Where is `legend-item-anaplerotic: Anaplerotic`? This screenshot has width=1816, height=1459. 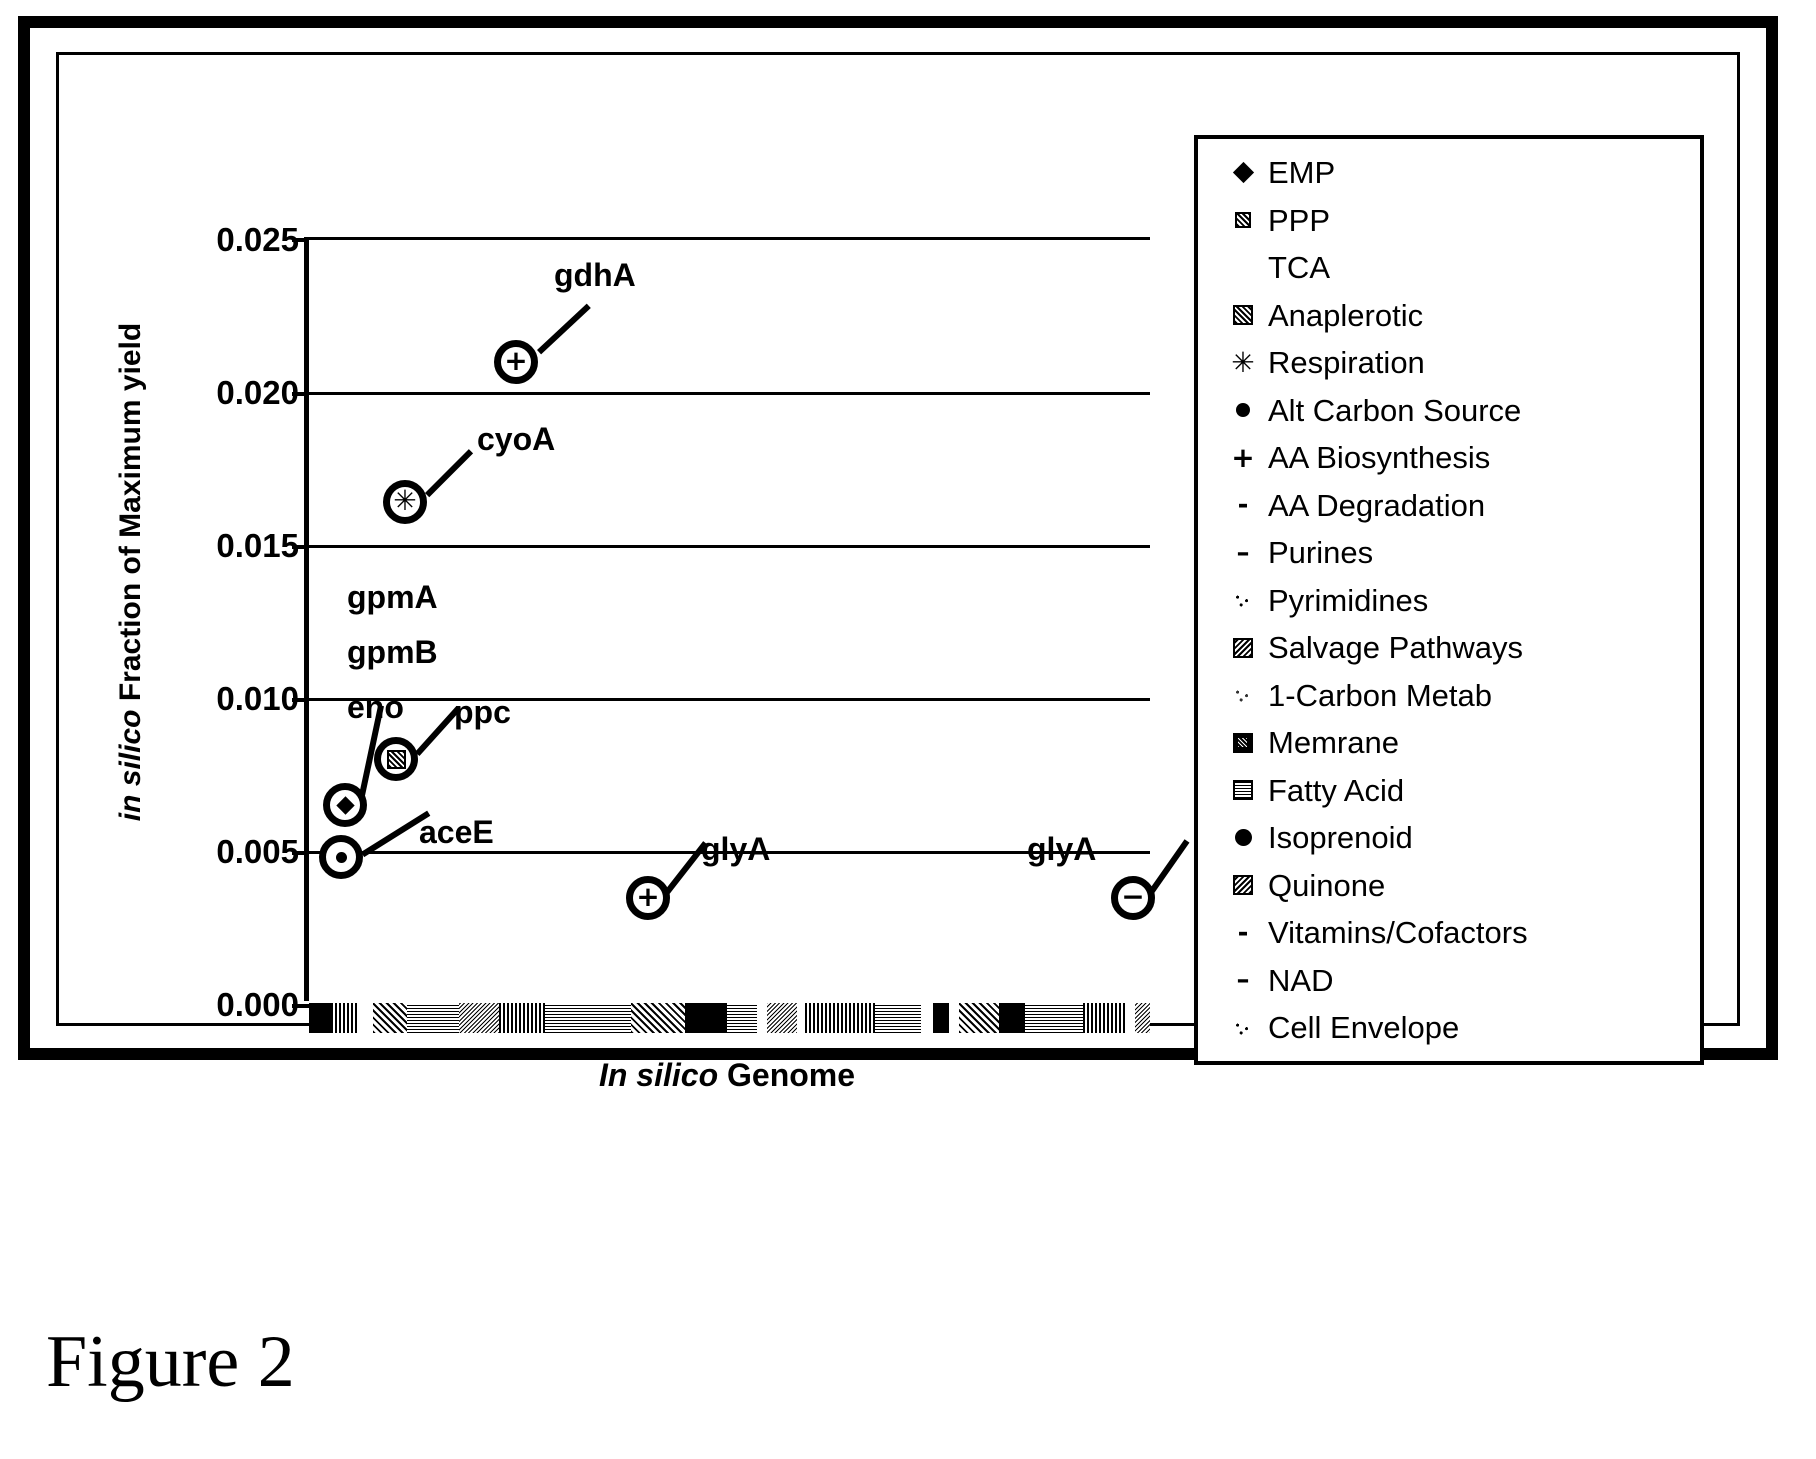
legend-item-anaplerotic: Anaplerotic is located at coordinates (1460, 316).